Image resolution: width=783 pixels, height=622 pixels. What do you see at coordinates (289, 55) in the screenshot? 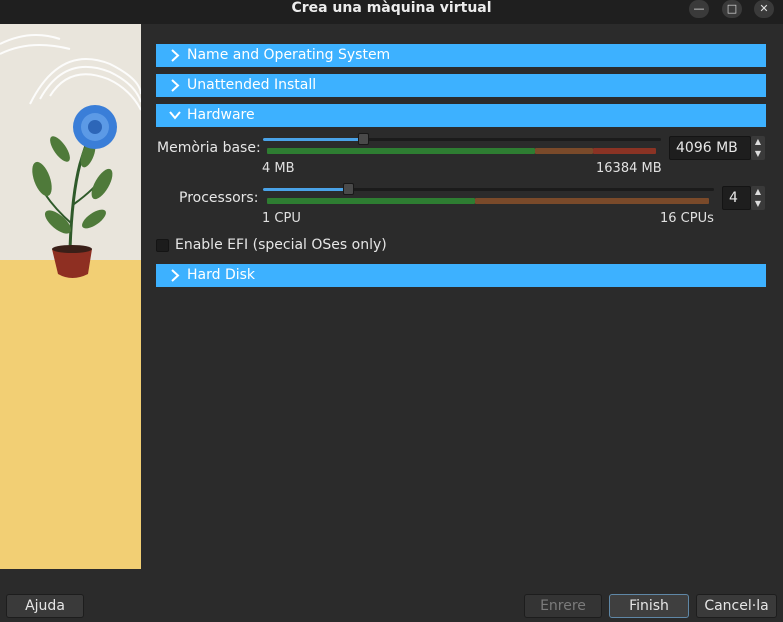
I see `section-name-os-label: Name and Operating System` at bounding box center [289, 55].